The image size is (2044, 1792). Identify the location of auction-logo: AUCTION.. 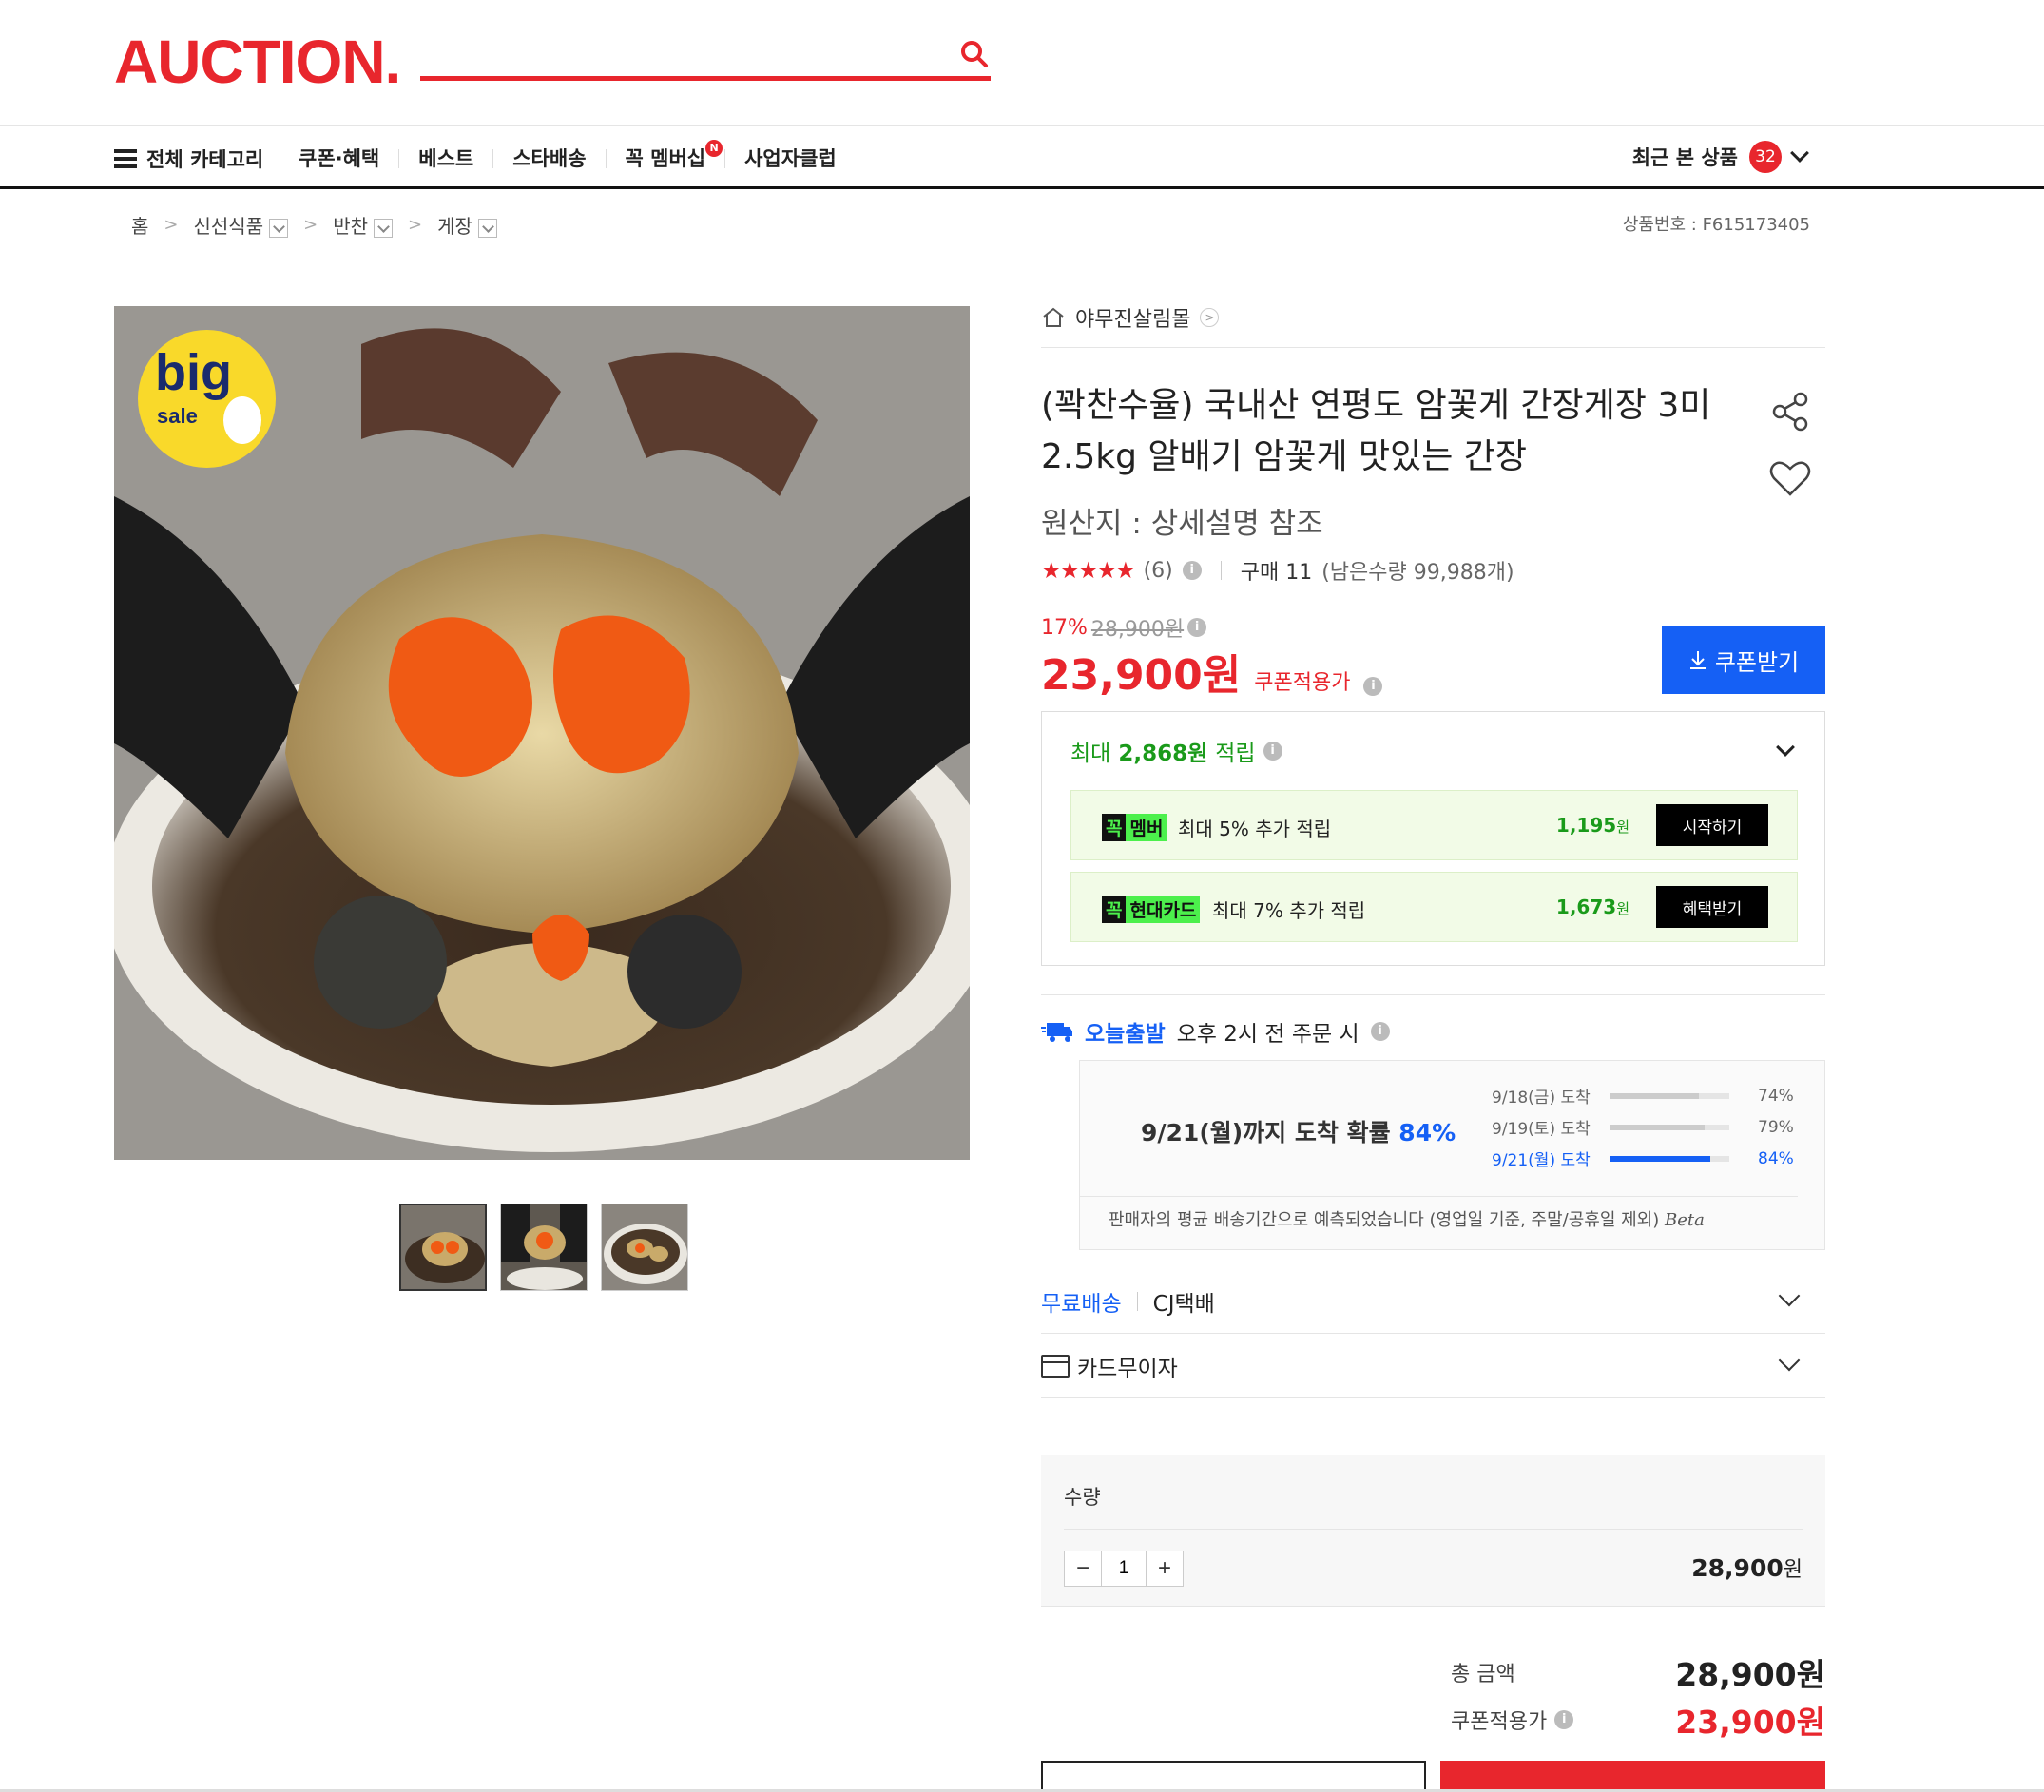
(257, 62).